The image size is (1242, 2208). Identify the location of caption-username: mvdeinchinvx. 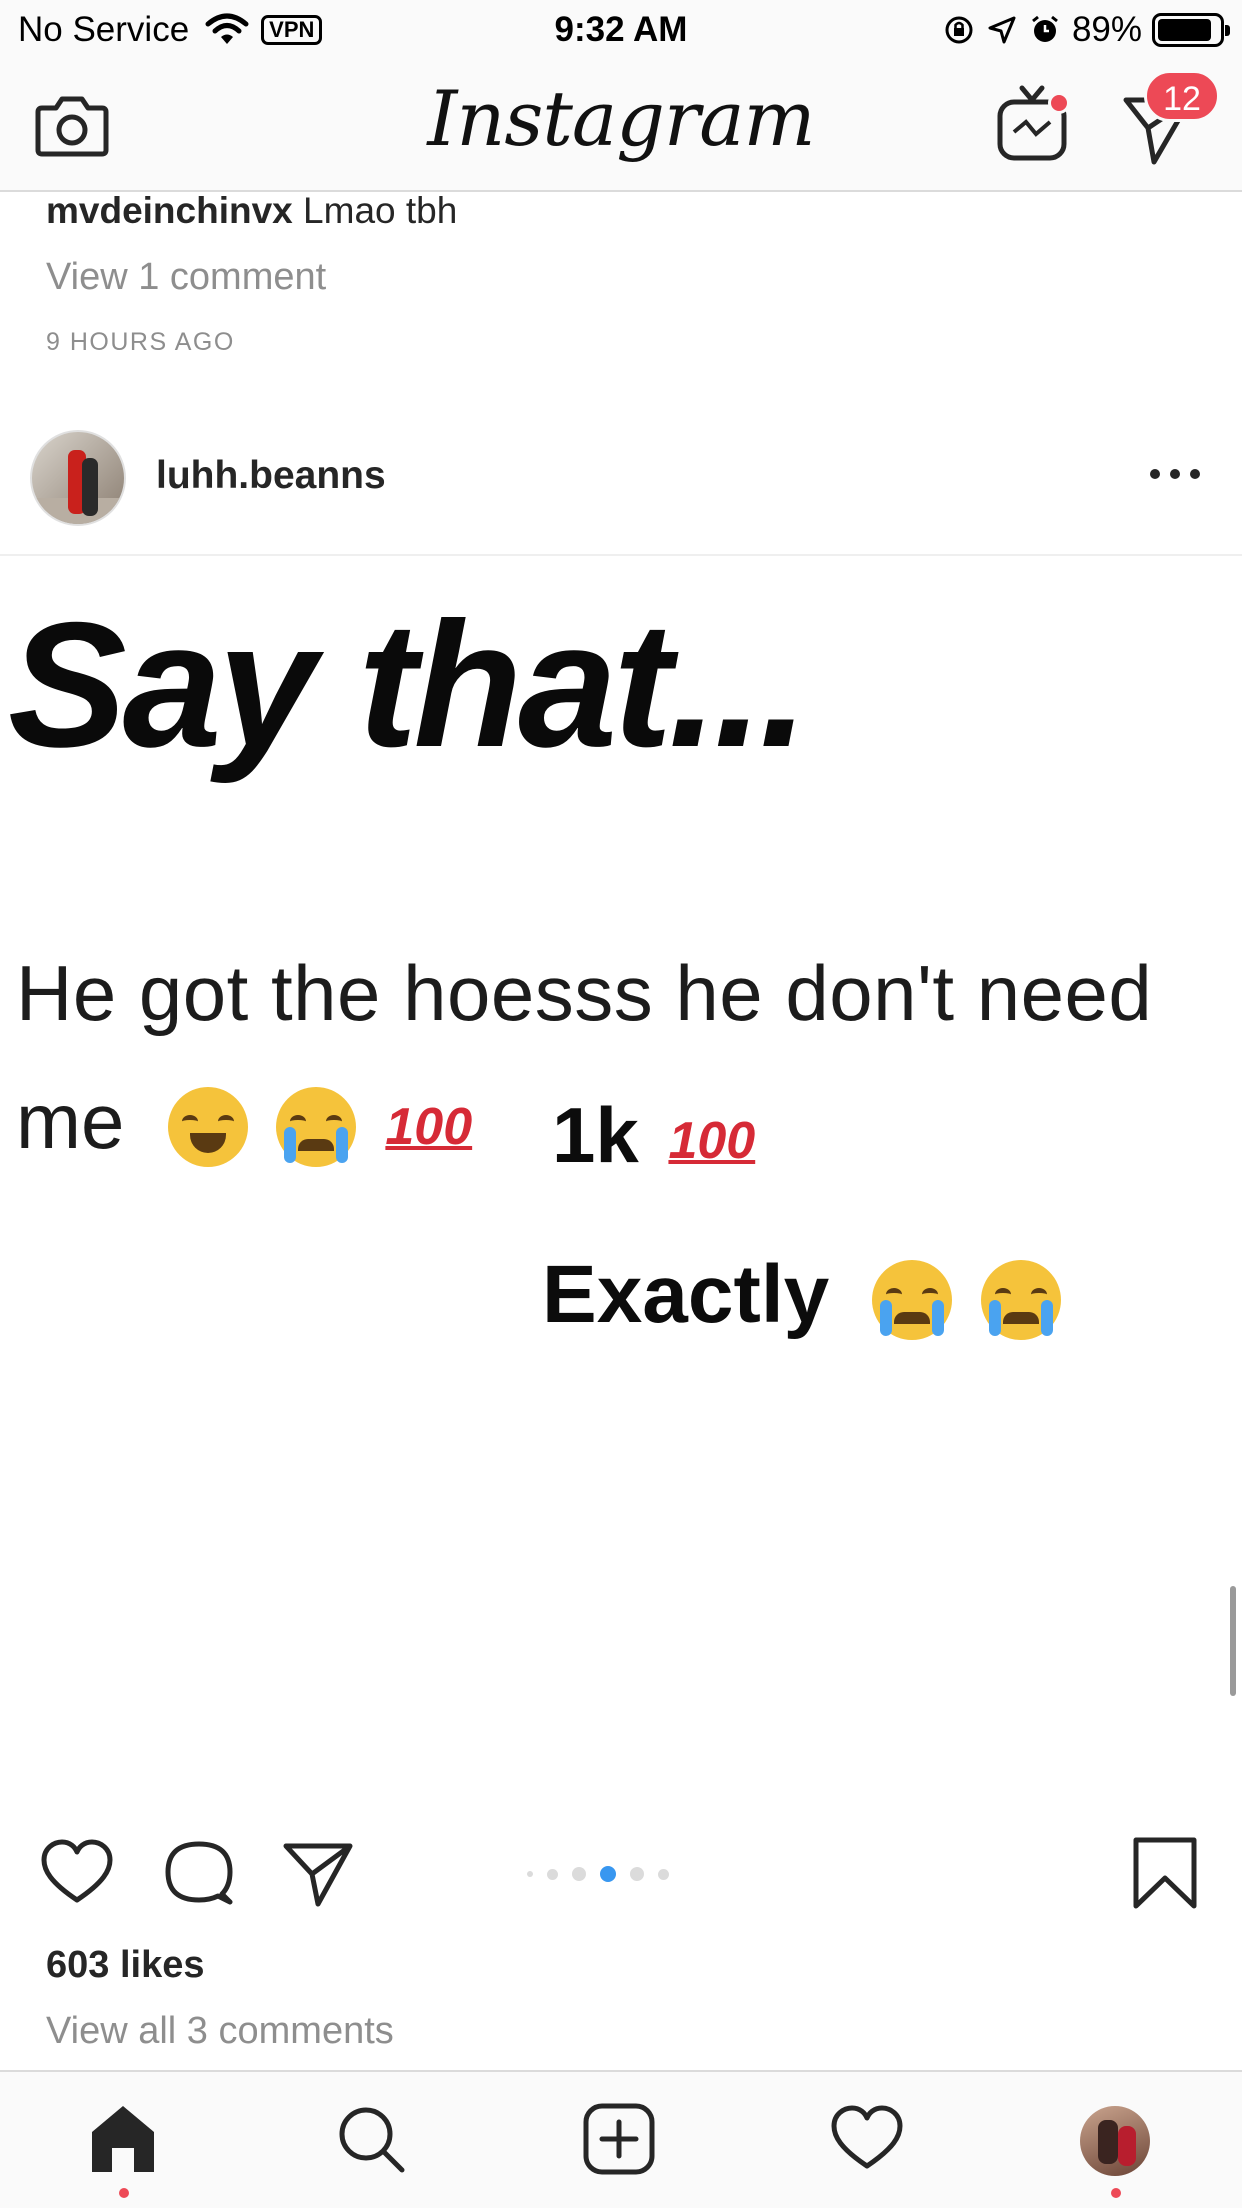
(169, 210).